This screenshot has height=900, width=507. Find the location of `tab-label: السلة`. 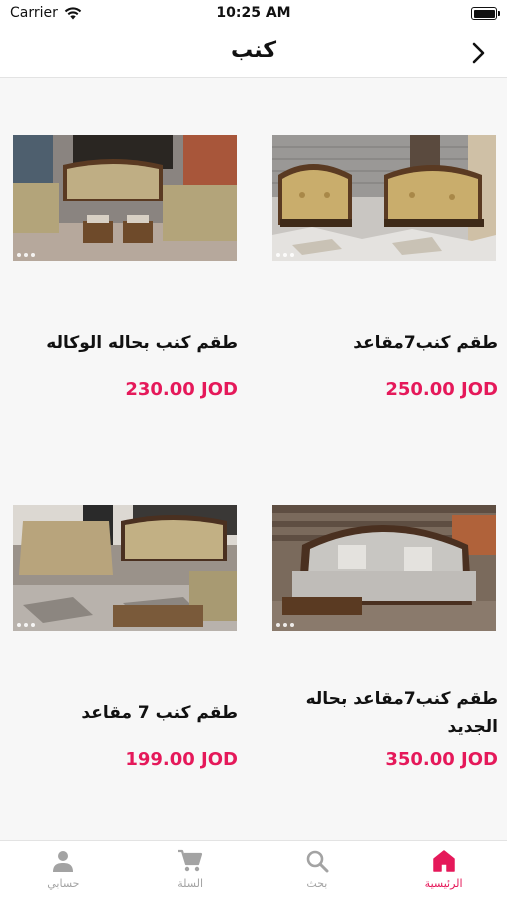

tab-label: السلة is located at coordinates (190, 883).